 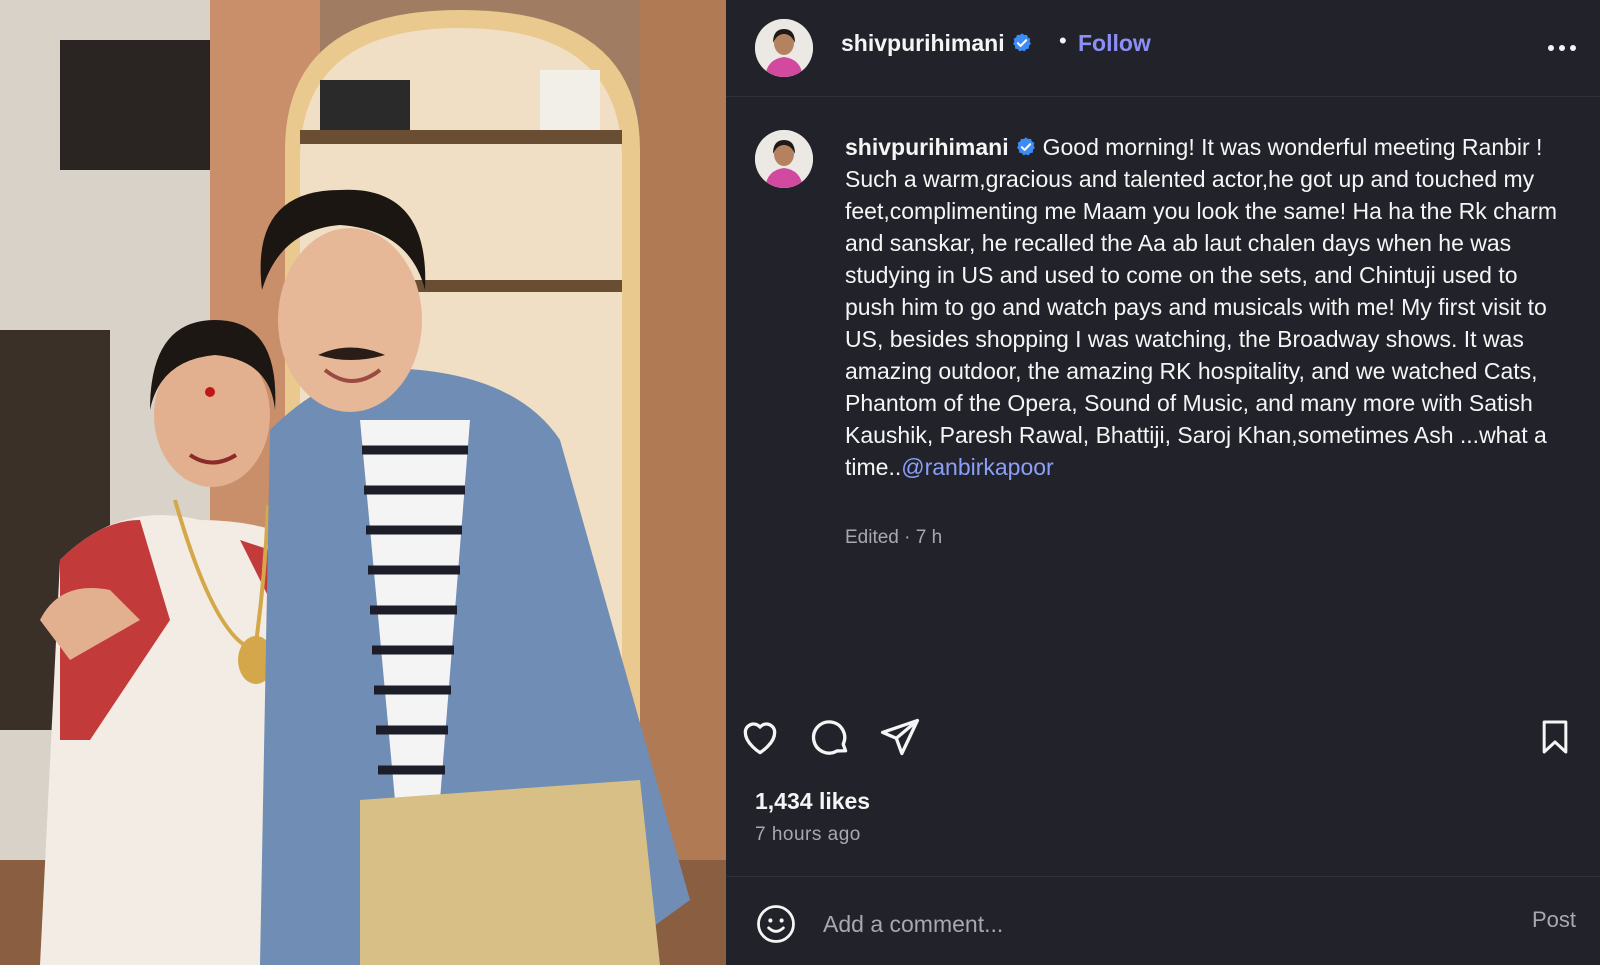 What do you see at coordinates (894, 537) in the screenshot?
I see `caption-edited-time: Edited · 7 h` at bounding box center [894, 537].